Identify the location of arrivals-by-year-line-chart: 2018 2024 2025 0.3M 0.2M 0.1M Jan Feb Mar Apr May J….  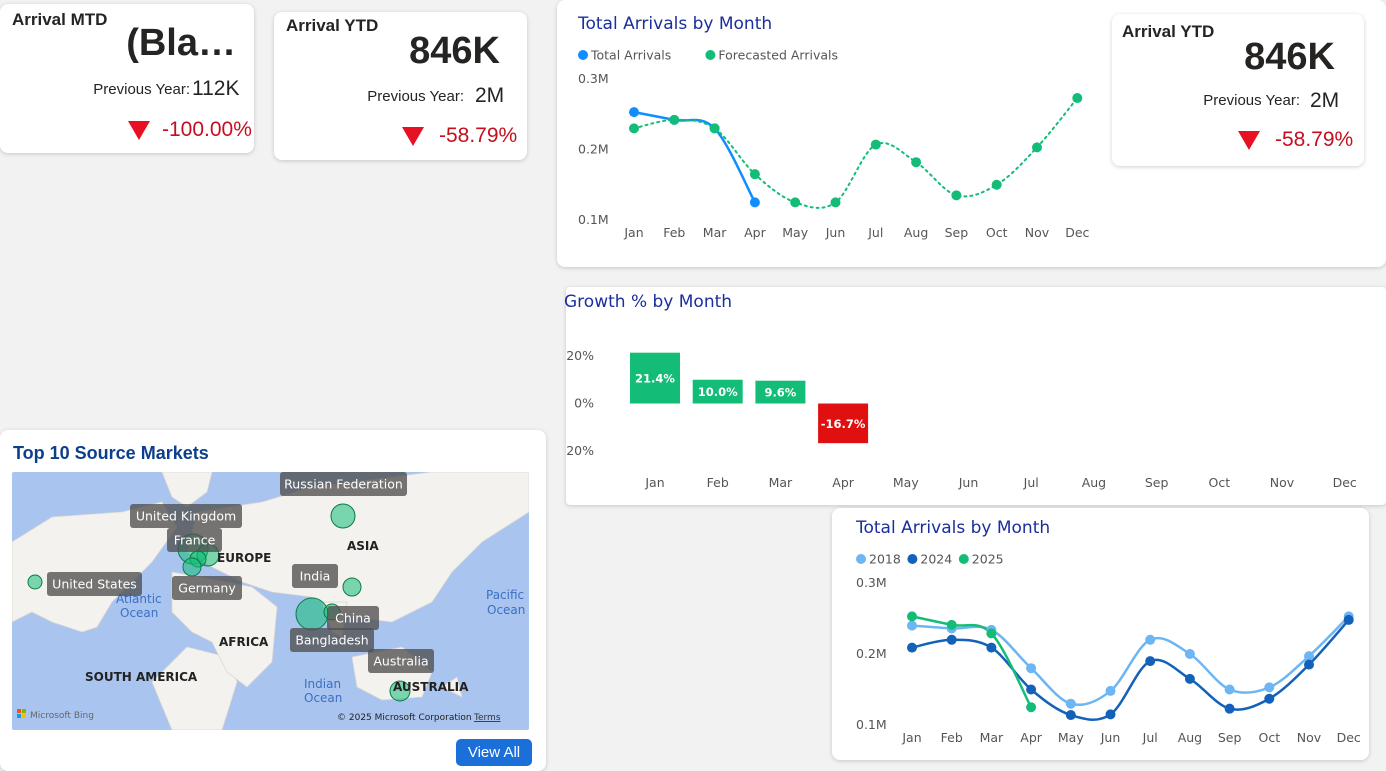
(1108, 648).